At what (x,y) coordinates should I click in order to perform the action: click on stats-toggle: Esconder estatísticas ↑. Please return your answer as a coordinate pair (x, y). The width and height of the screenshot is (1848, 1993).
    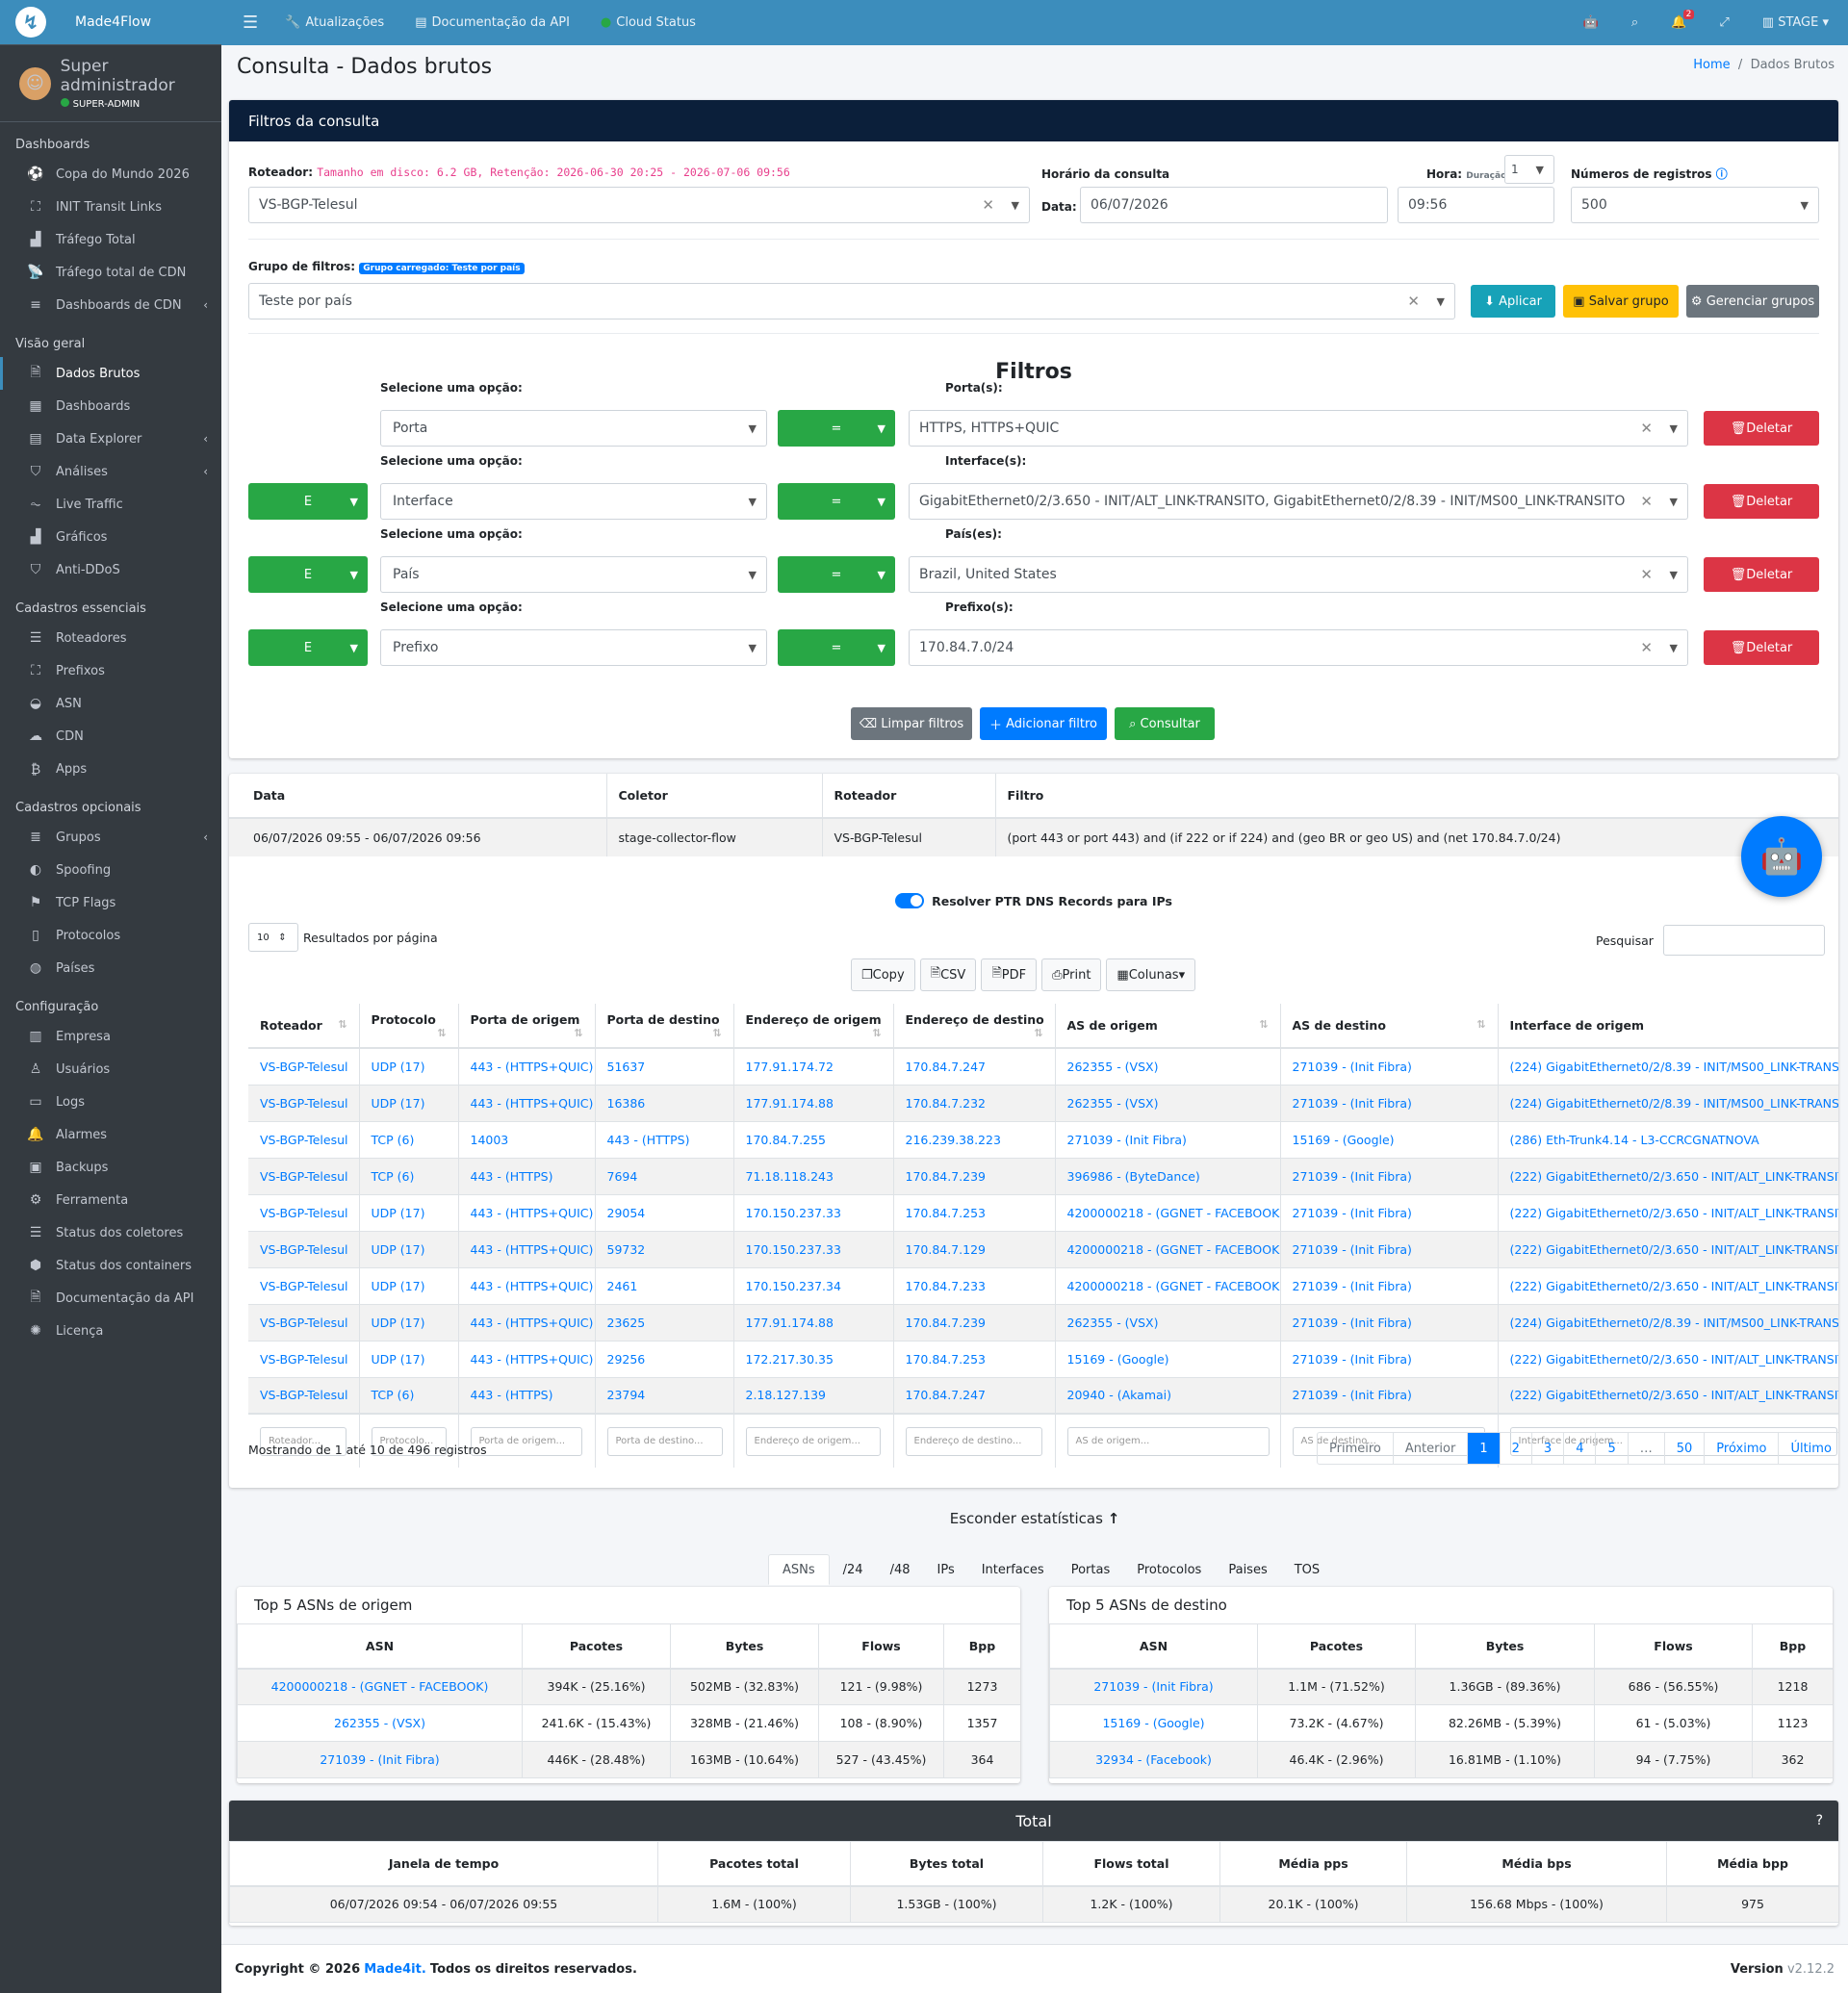
    Looking at the image, I should click on (1034, 1519).